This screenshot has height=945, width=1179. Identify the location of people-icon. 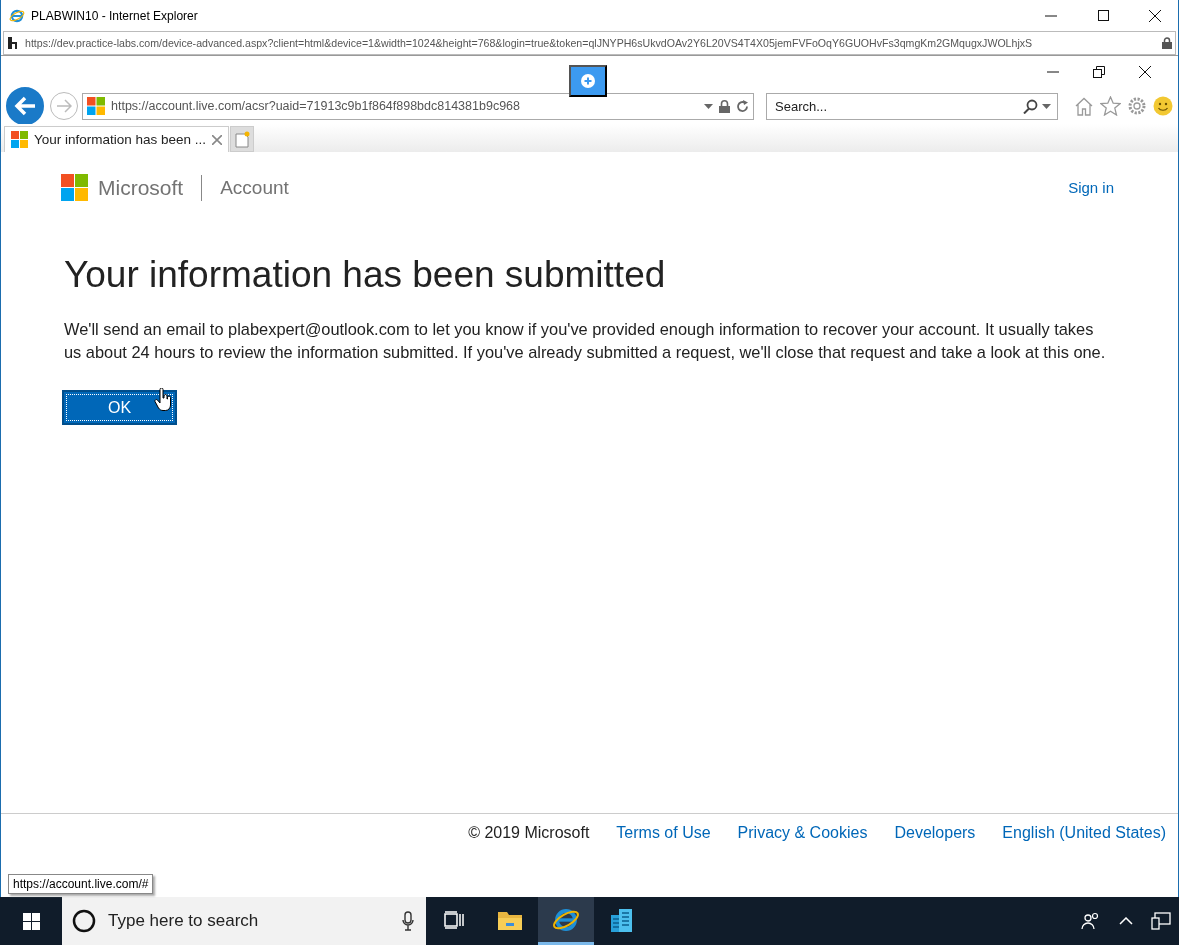
(1091, 921).